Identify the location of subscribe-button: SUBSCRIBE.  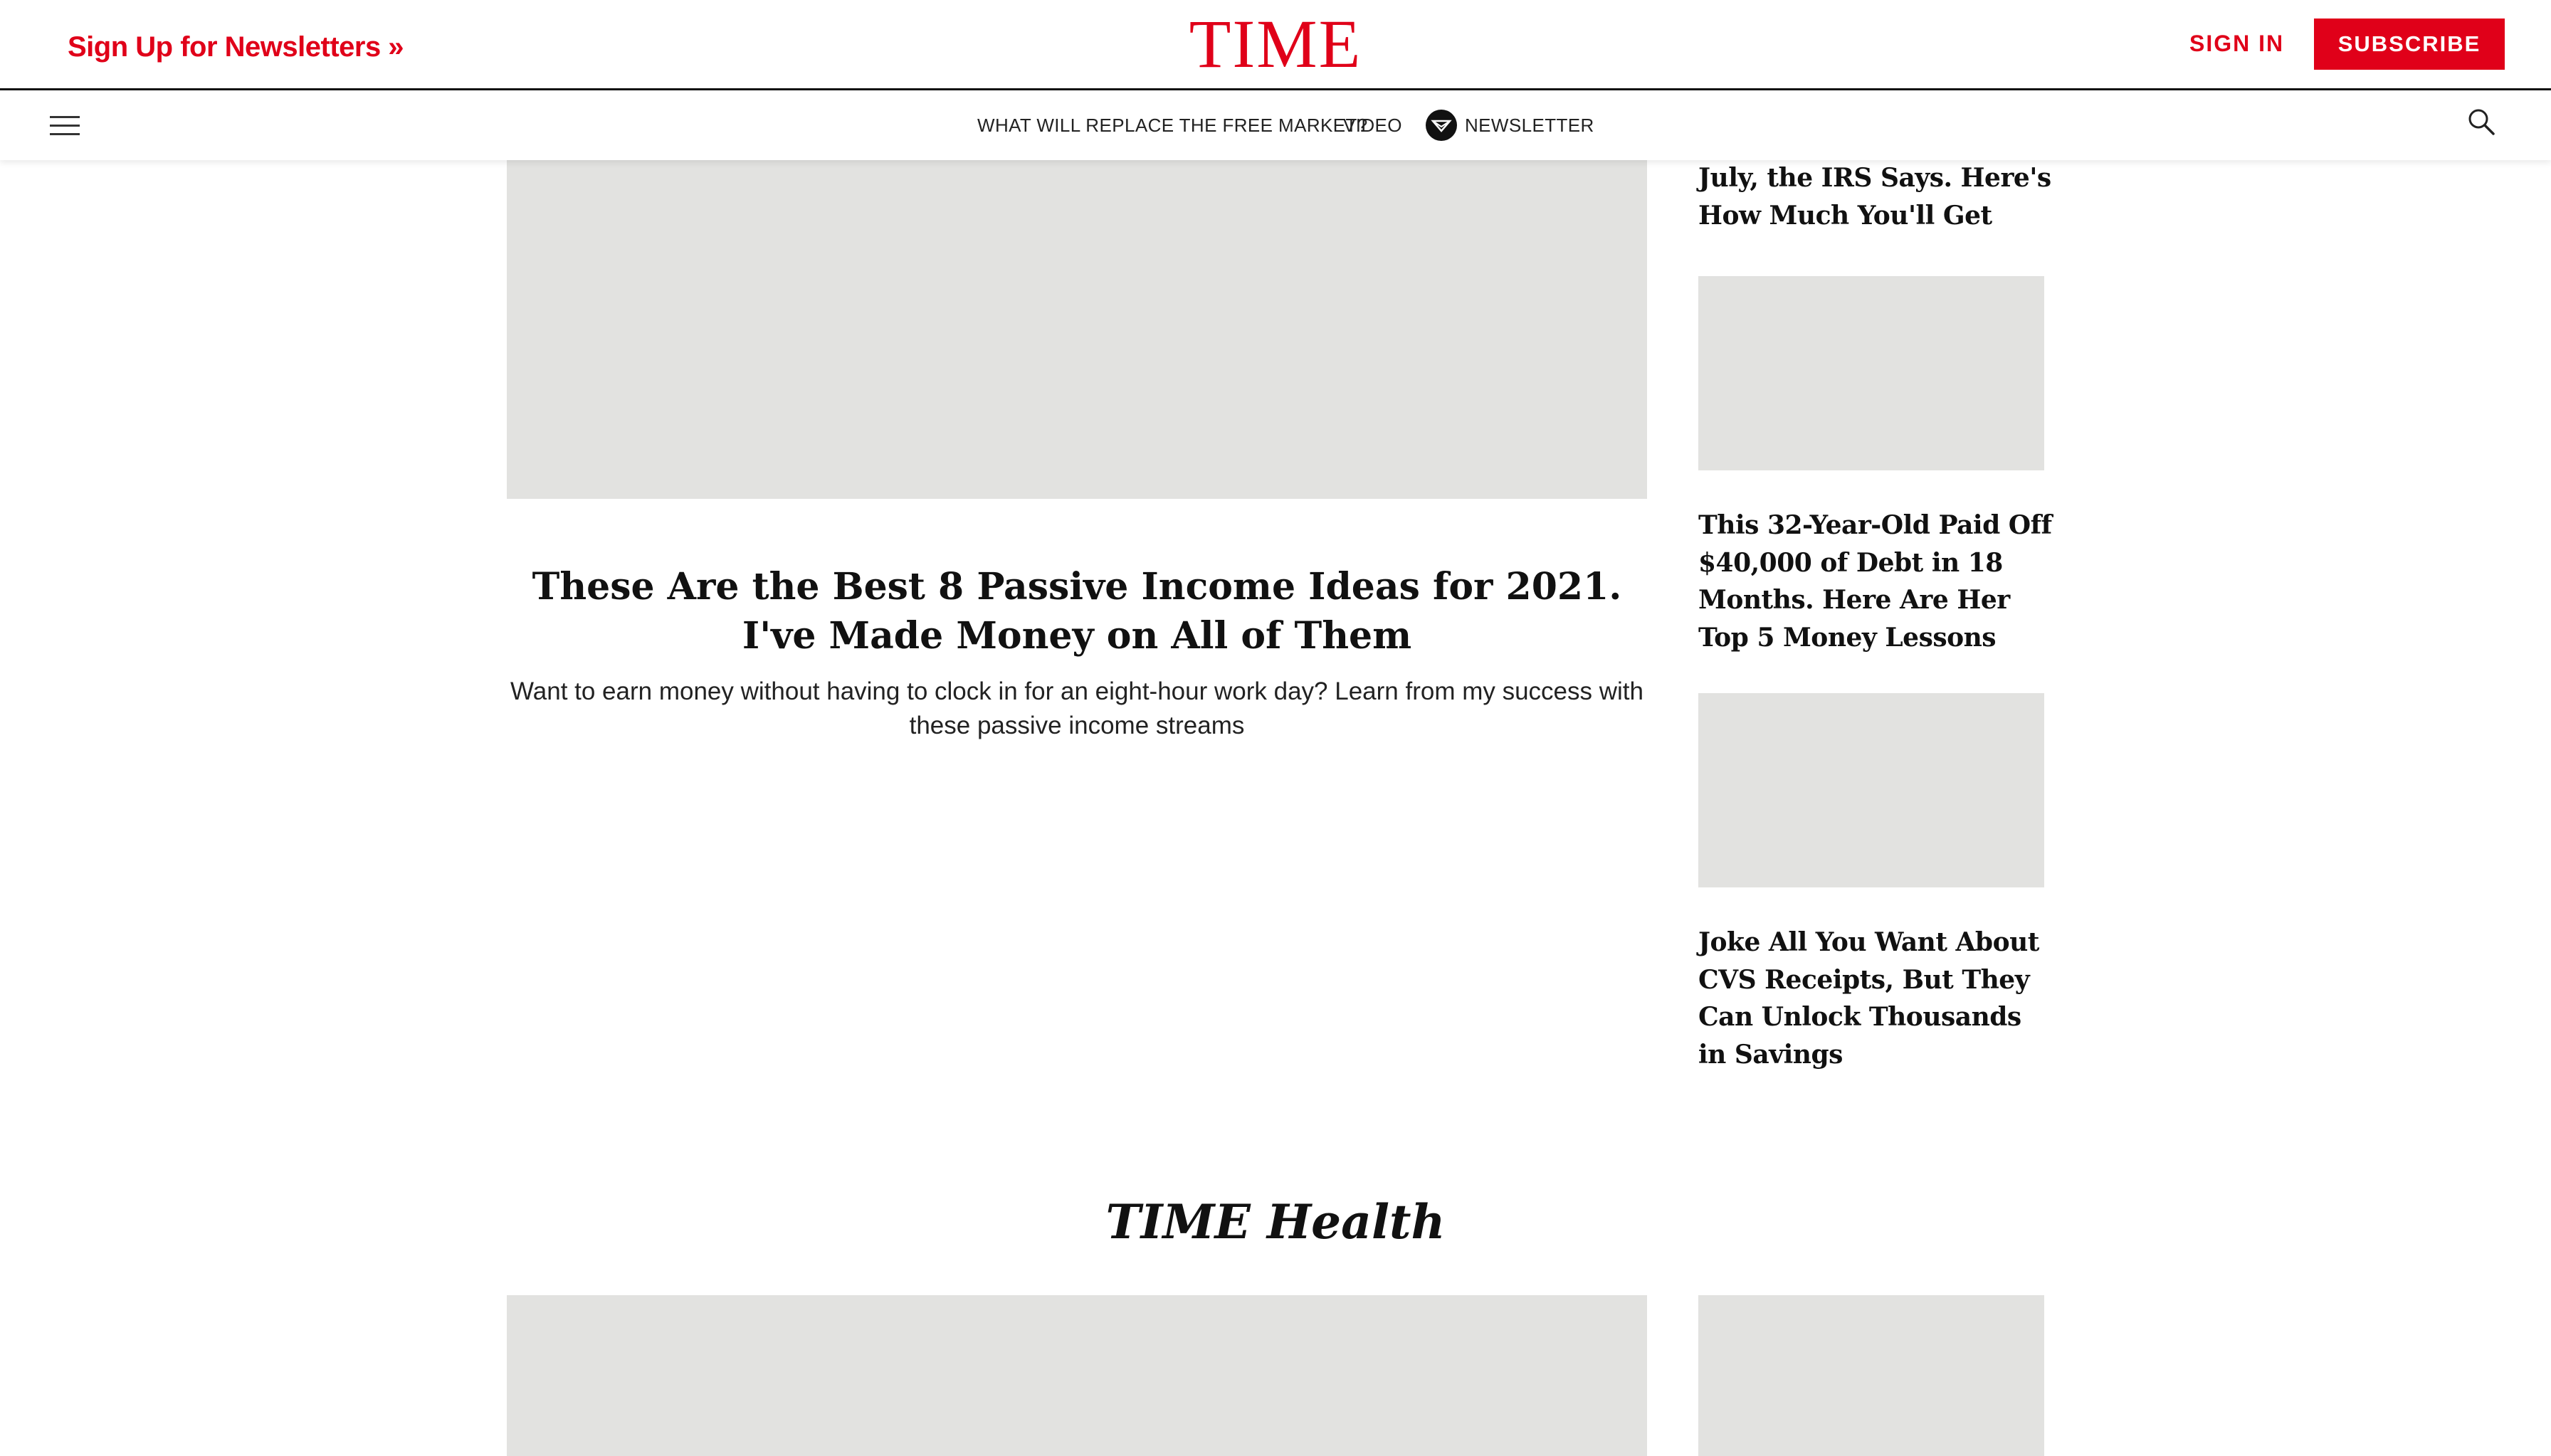
(2409, 44).